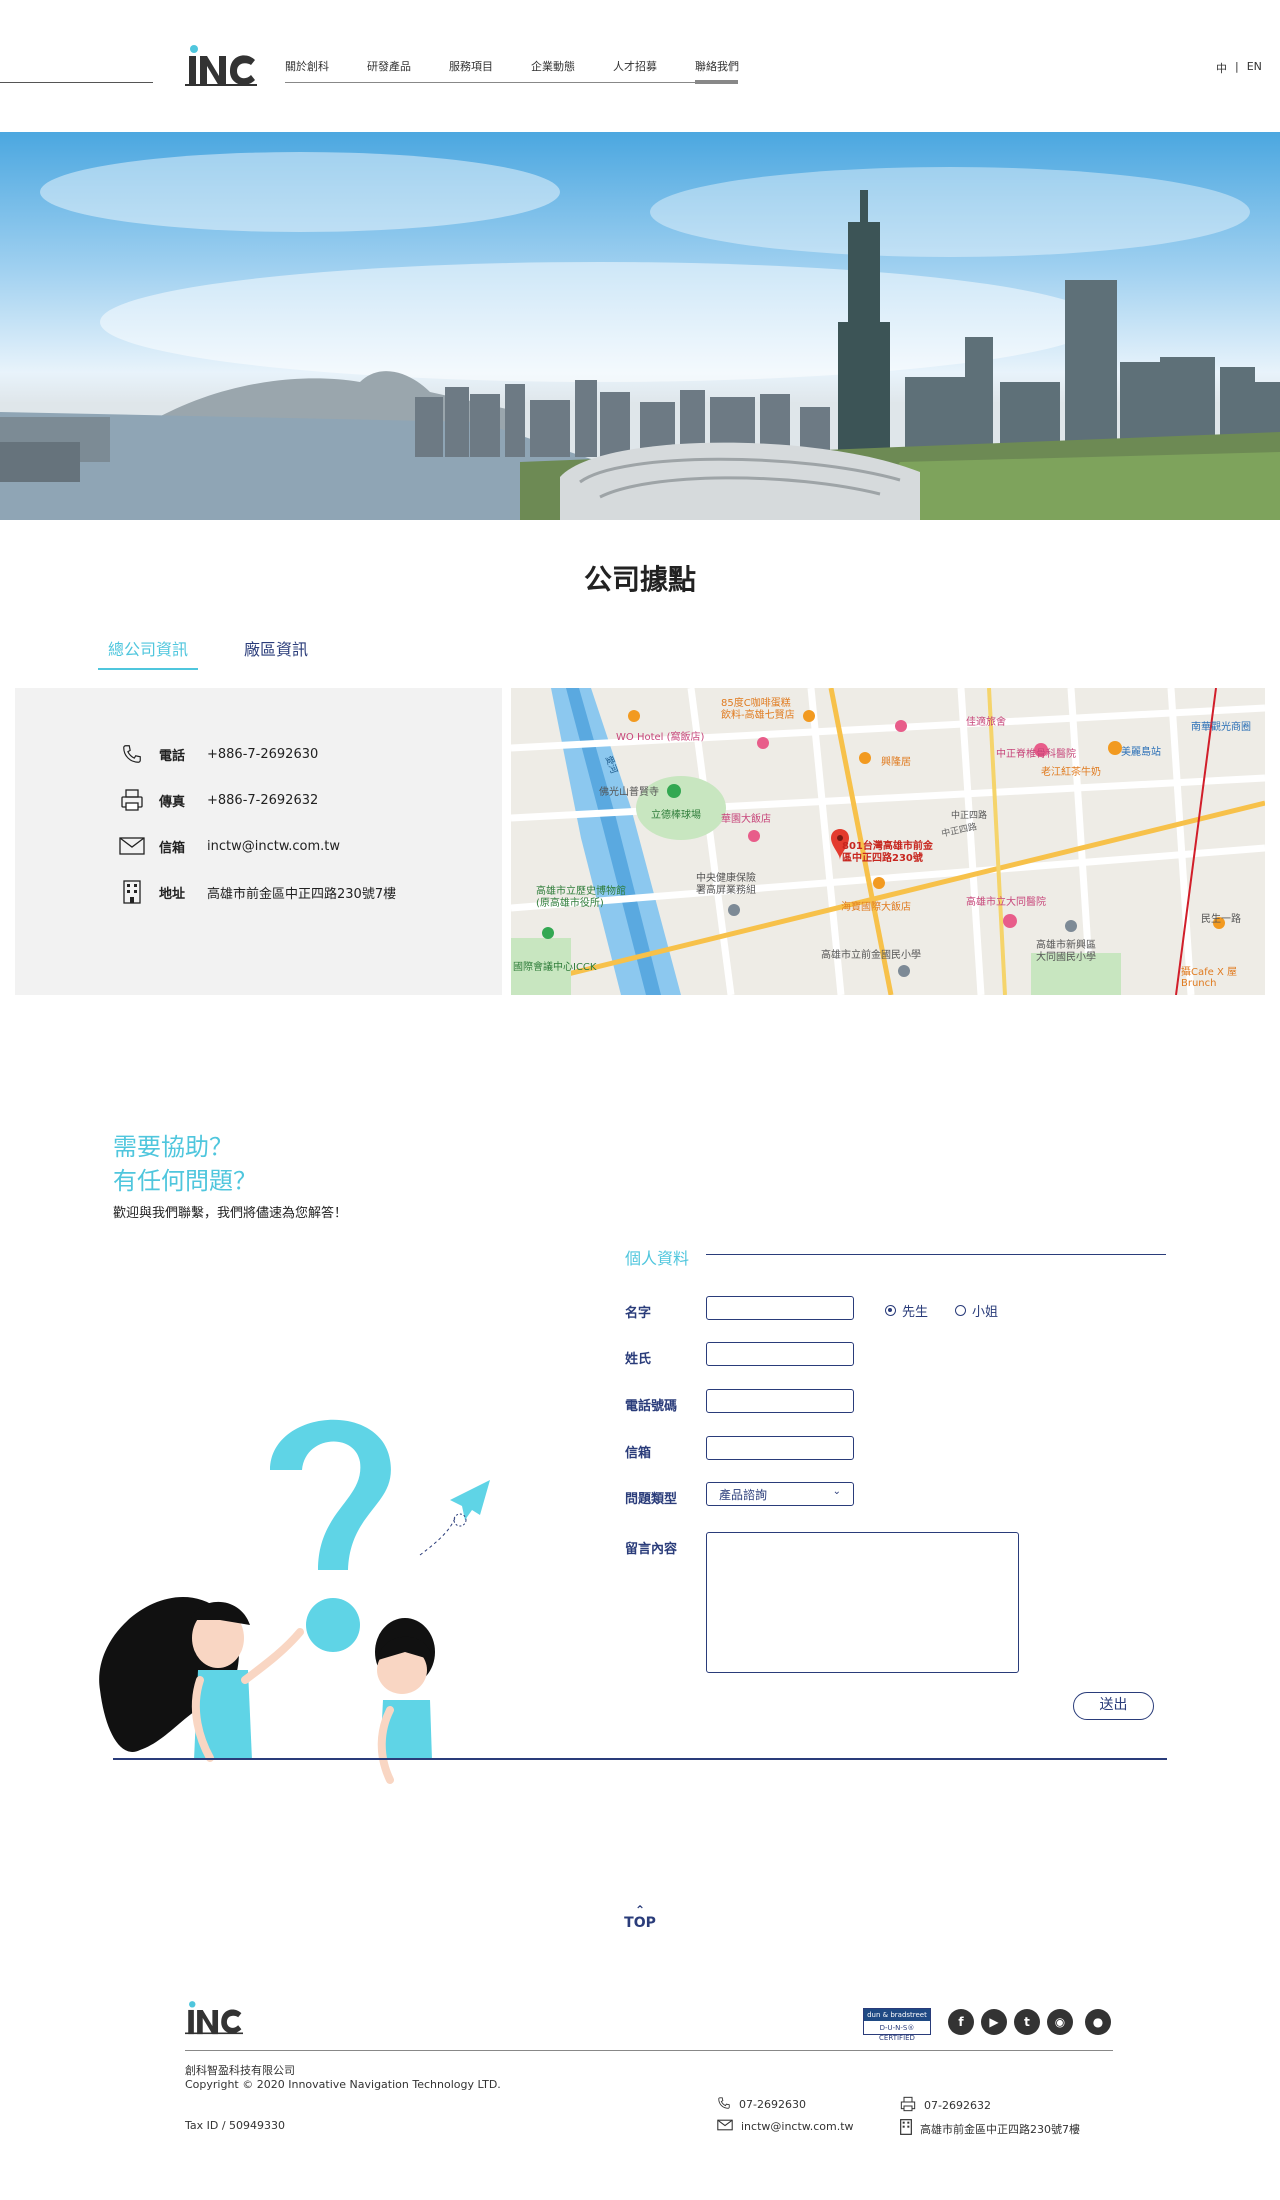 Image resolution: width=1280 pixels, height=2200 pixels. I want to click on help-heading-line1: 需要協助？, so click(173, 1147).